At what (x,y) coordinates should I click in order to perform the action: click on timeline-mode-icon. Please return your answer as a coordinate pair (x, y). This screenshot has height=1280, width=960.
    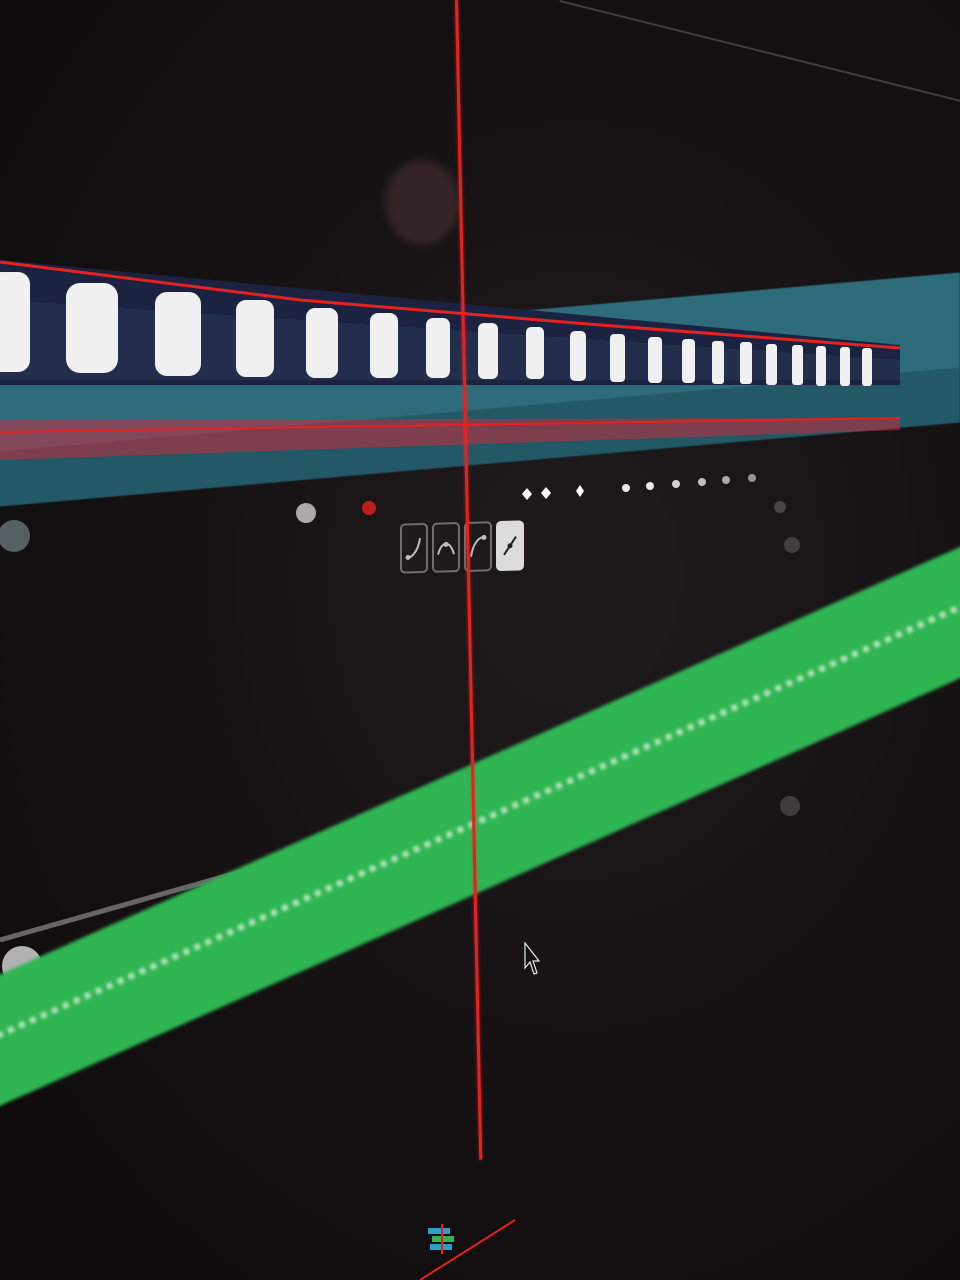
    Looking at the image, I should click on (441, 1239).